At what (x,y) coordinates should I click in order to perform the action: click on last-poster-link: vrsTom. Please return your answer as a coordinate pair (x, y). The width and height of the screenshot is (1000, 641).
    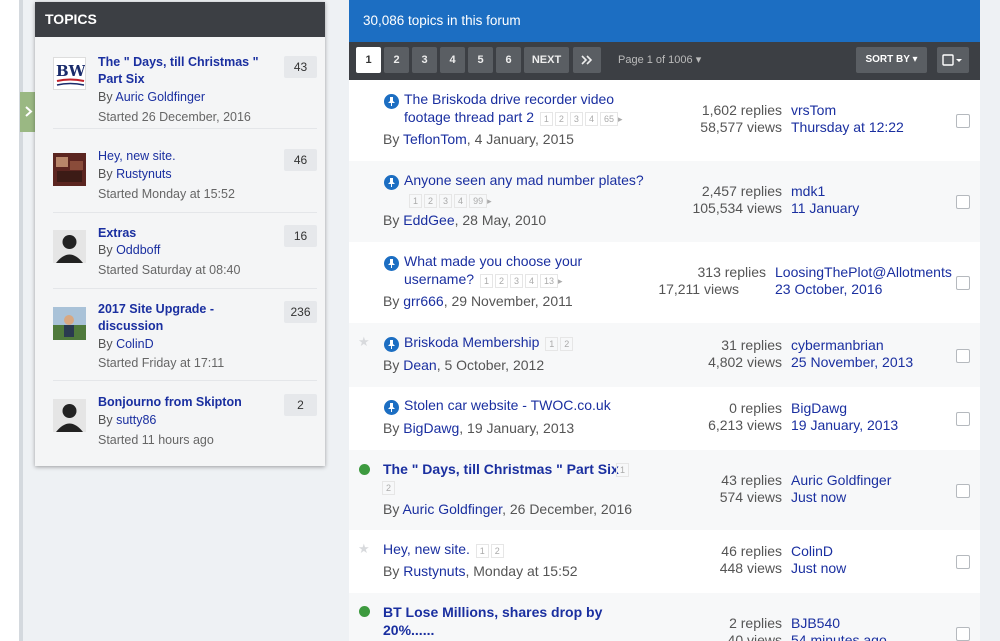
    Looking at the image, I should click on (813, 110).